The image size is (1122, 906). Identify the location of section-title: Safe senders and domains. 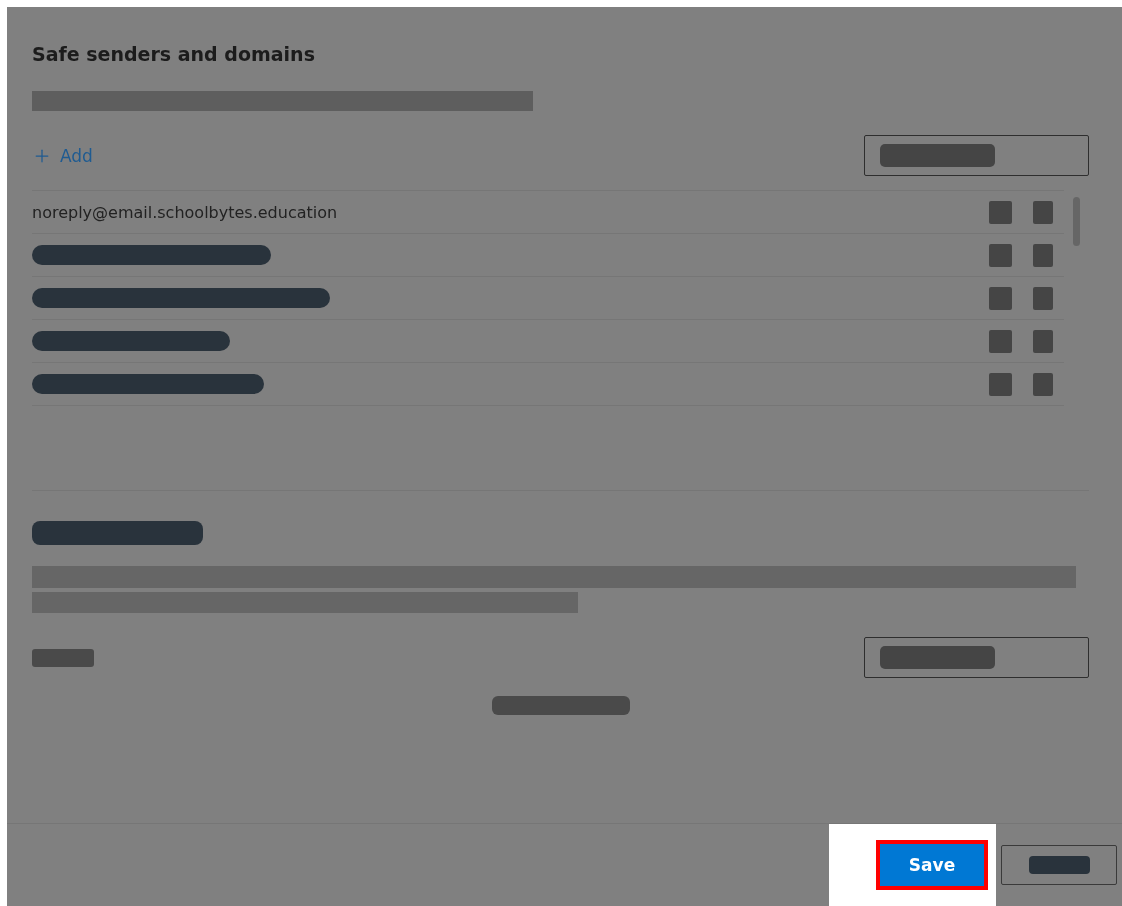
(174, 54).